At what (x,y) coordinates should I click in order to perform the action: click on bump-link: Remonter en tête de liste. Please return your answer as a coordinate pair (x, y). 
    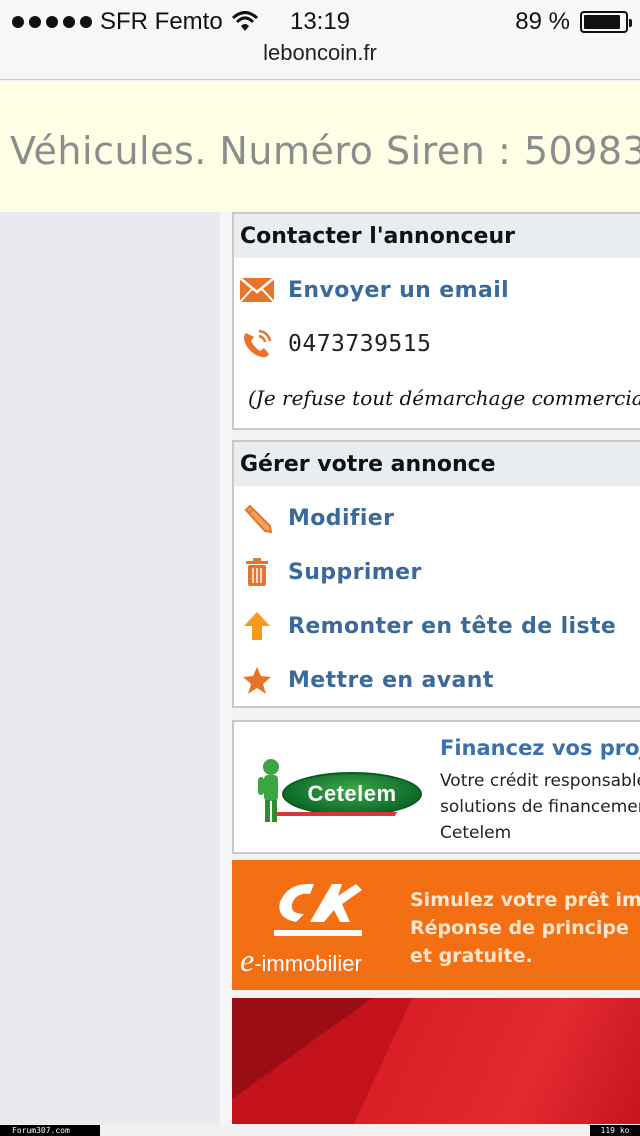
    Looking at the image, I should click on (425, 626).